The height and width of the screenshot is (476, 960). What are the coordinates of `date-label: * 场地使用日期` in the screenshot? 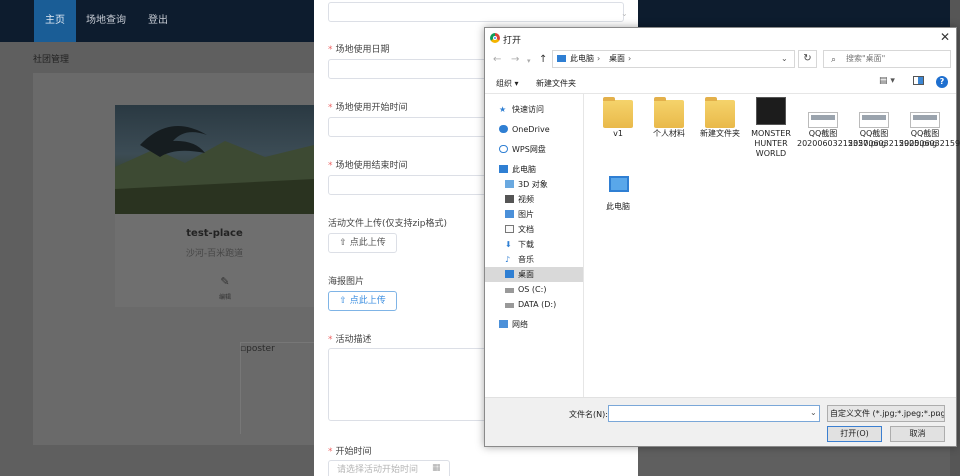 It's located at (359, 50).